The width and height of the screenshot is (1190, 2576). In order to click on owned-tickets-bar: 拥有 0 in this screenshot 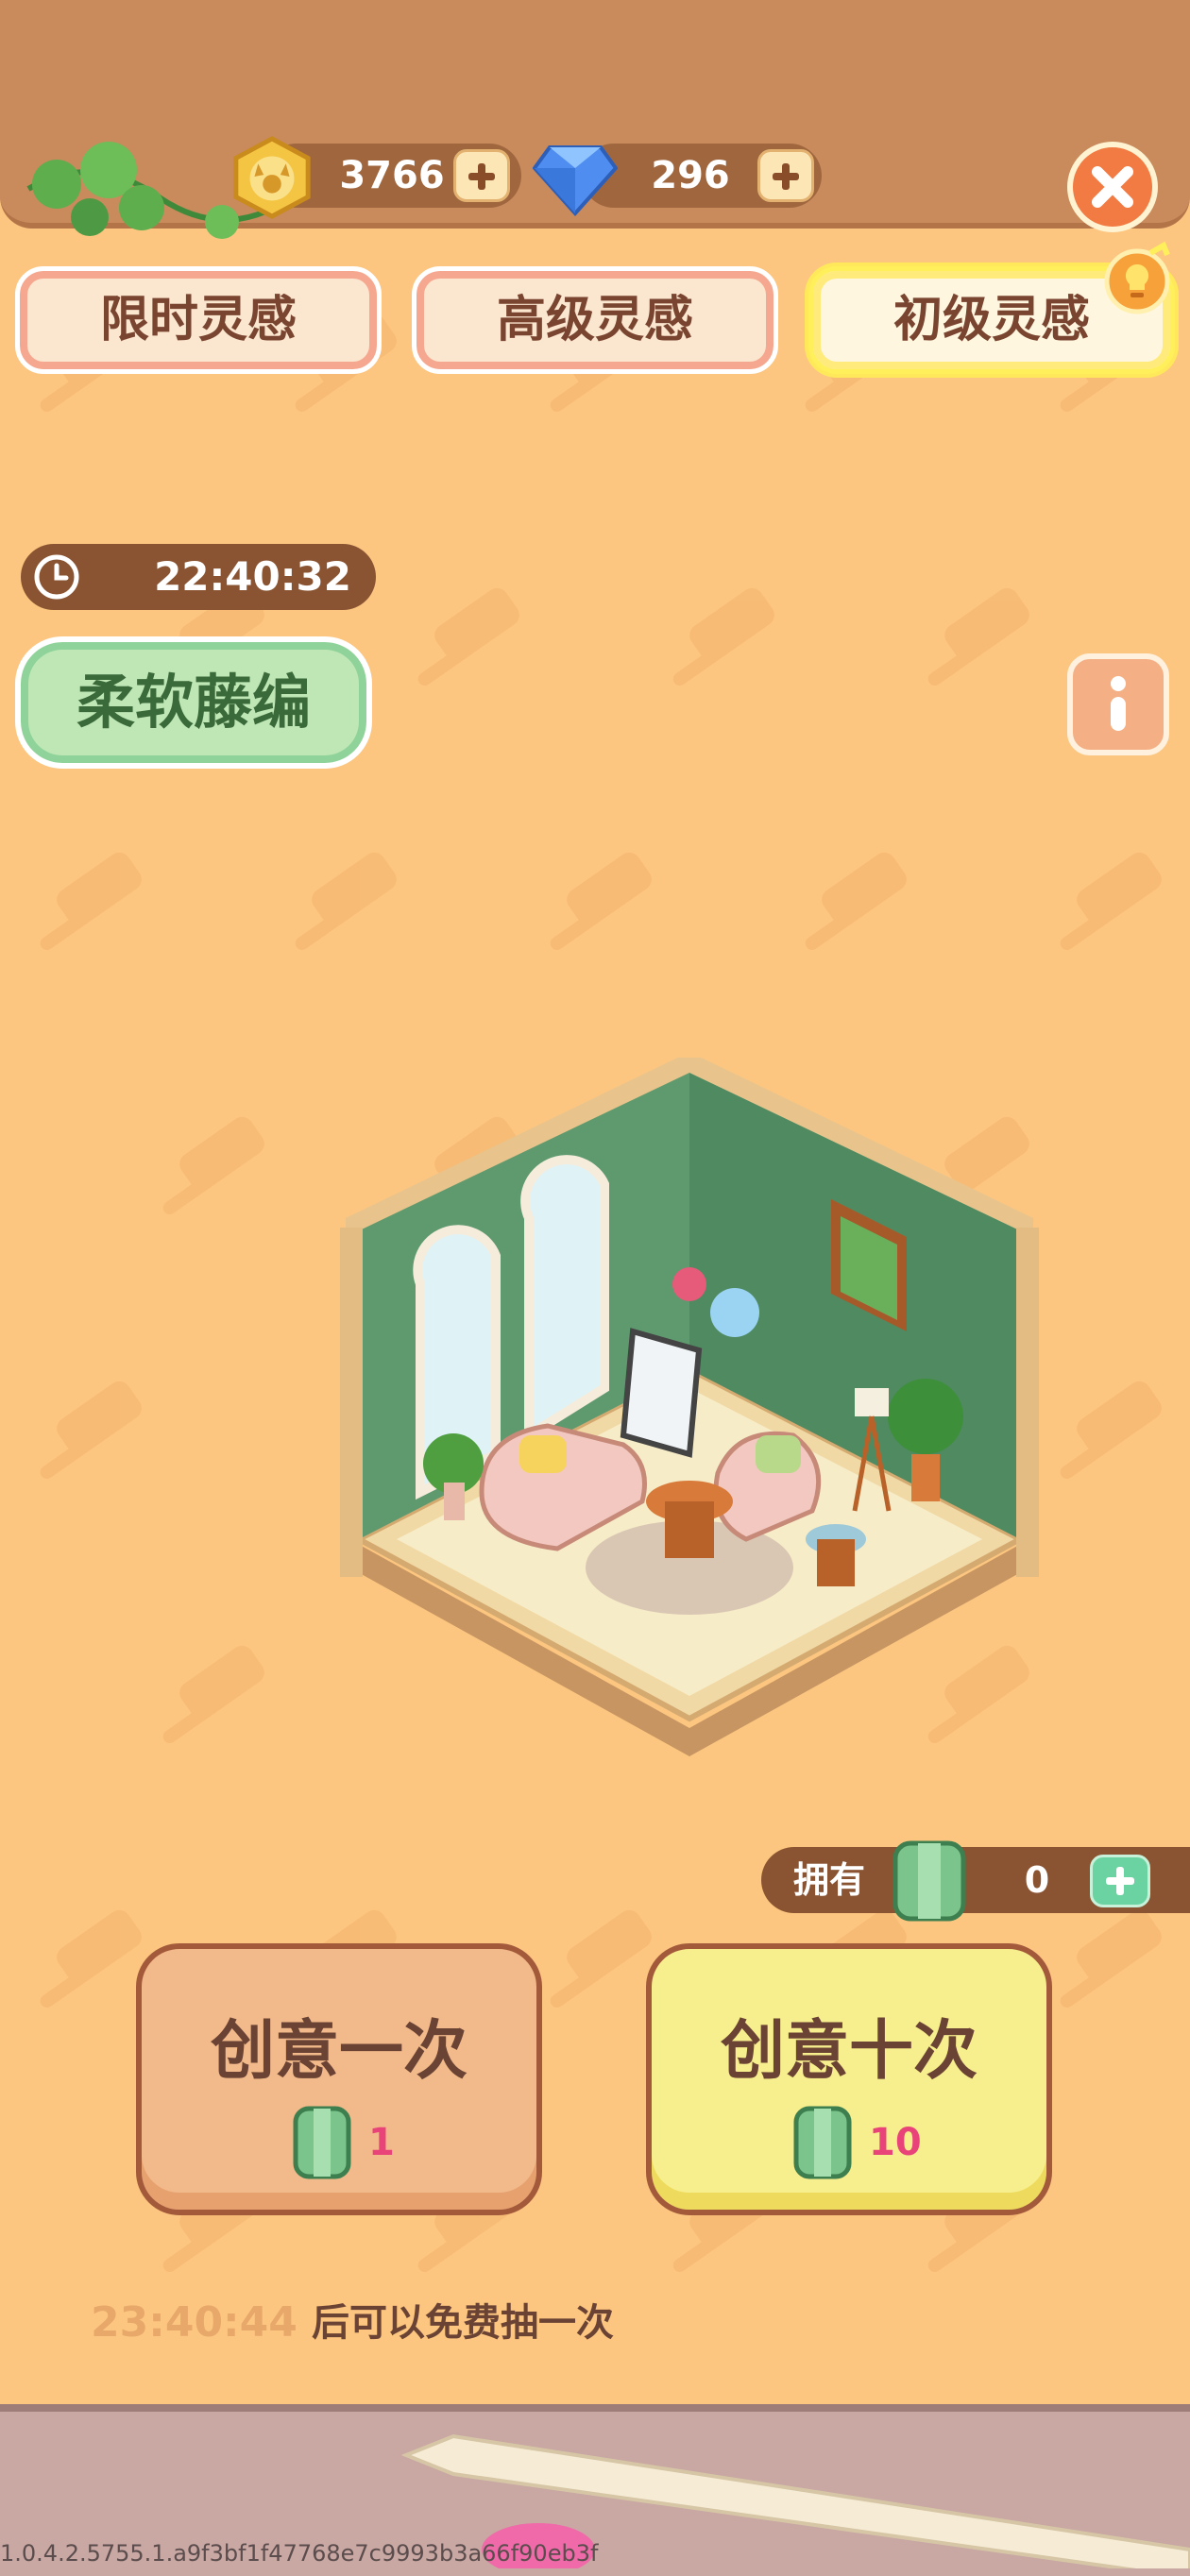, I will do `click(976, 1881)`.